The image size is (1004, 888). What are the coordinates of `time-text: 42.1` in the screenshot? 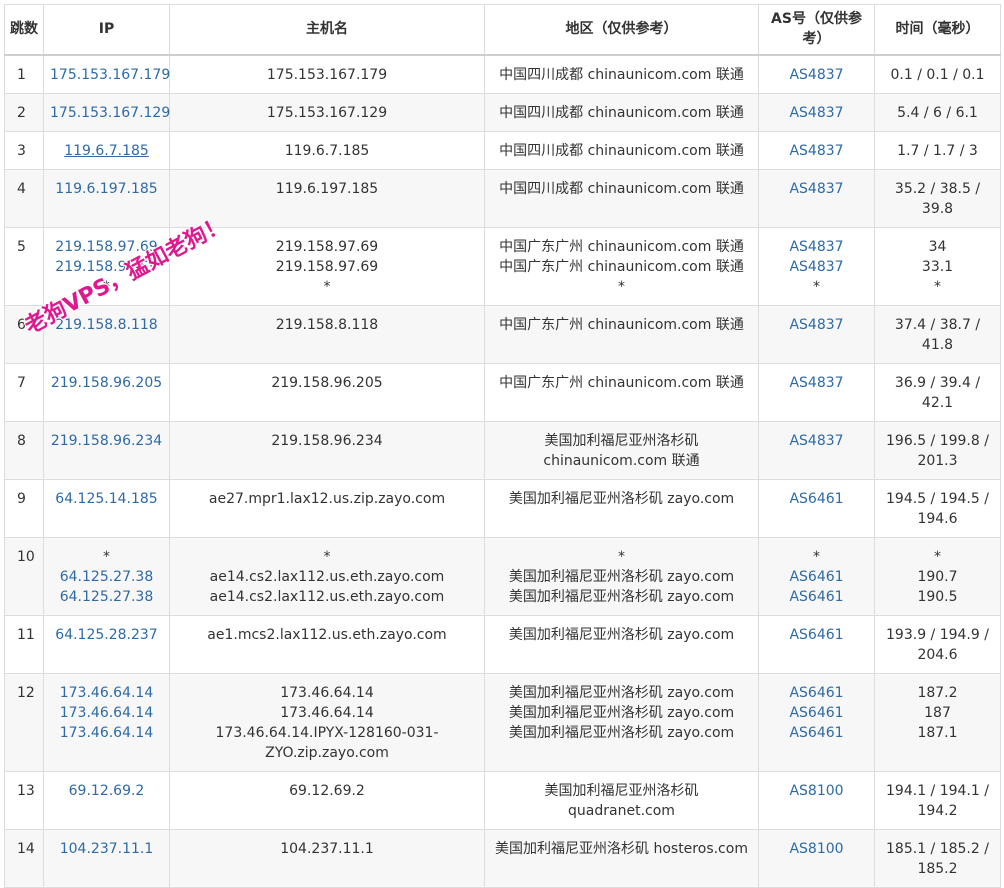 It's located at (937, 402).